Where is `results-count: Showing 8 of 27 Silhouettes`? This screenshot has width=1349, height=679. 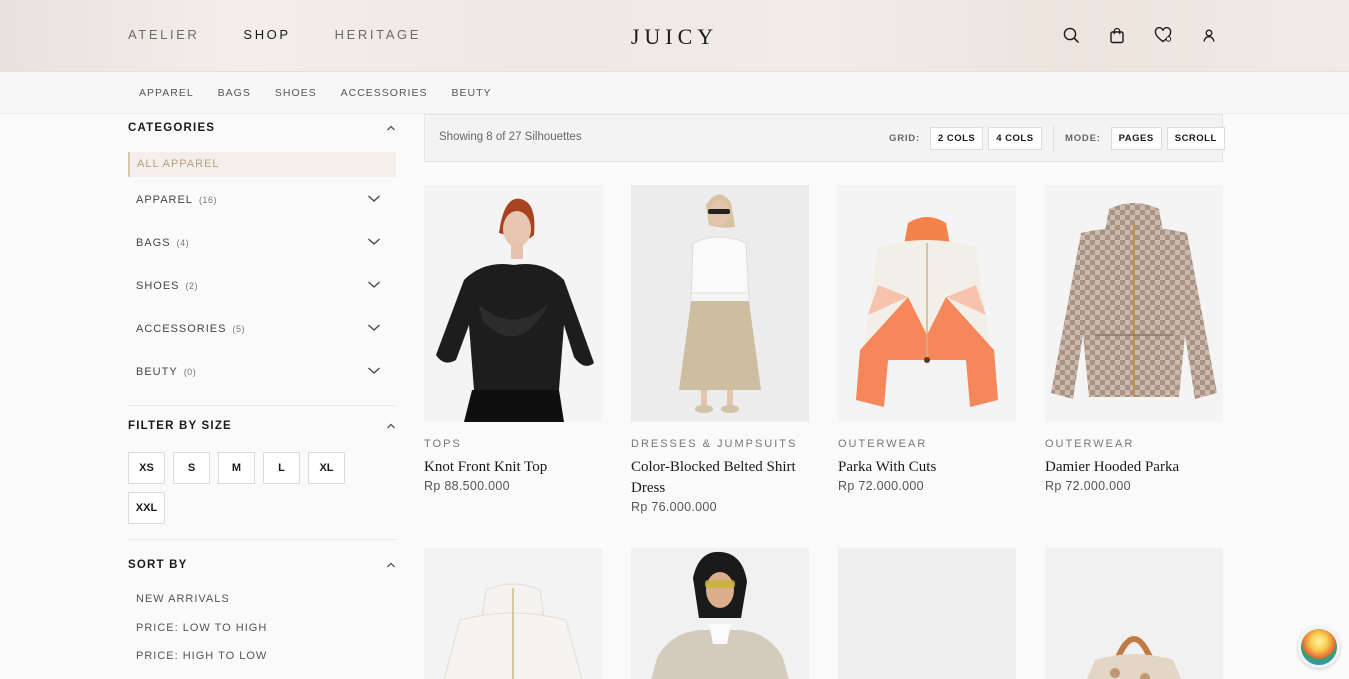 results-count: Showing 8 of 27 Silhouettes is located at coordinates (510, 137).